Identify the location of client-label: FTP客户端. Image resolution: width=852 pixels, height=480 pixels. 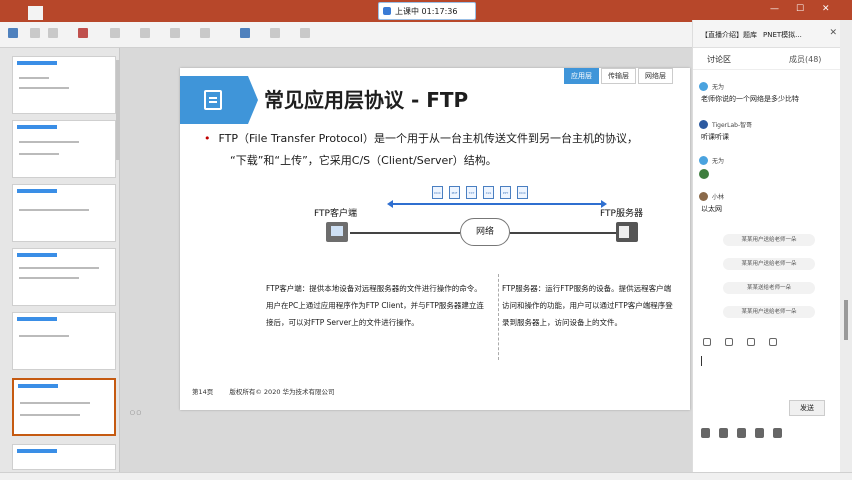
(335, 214).